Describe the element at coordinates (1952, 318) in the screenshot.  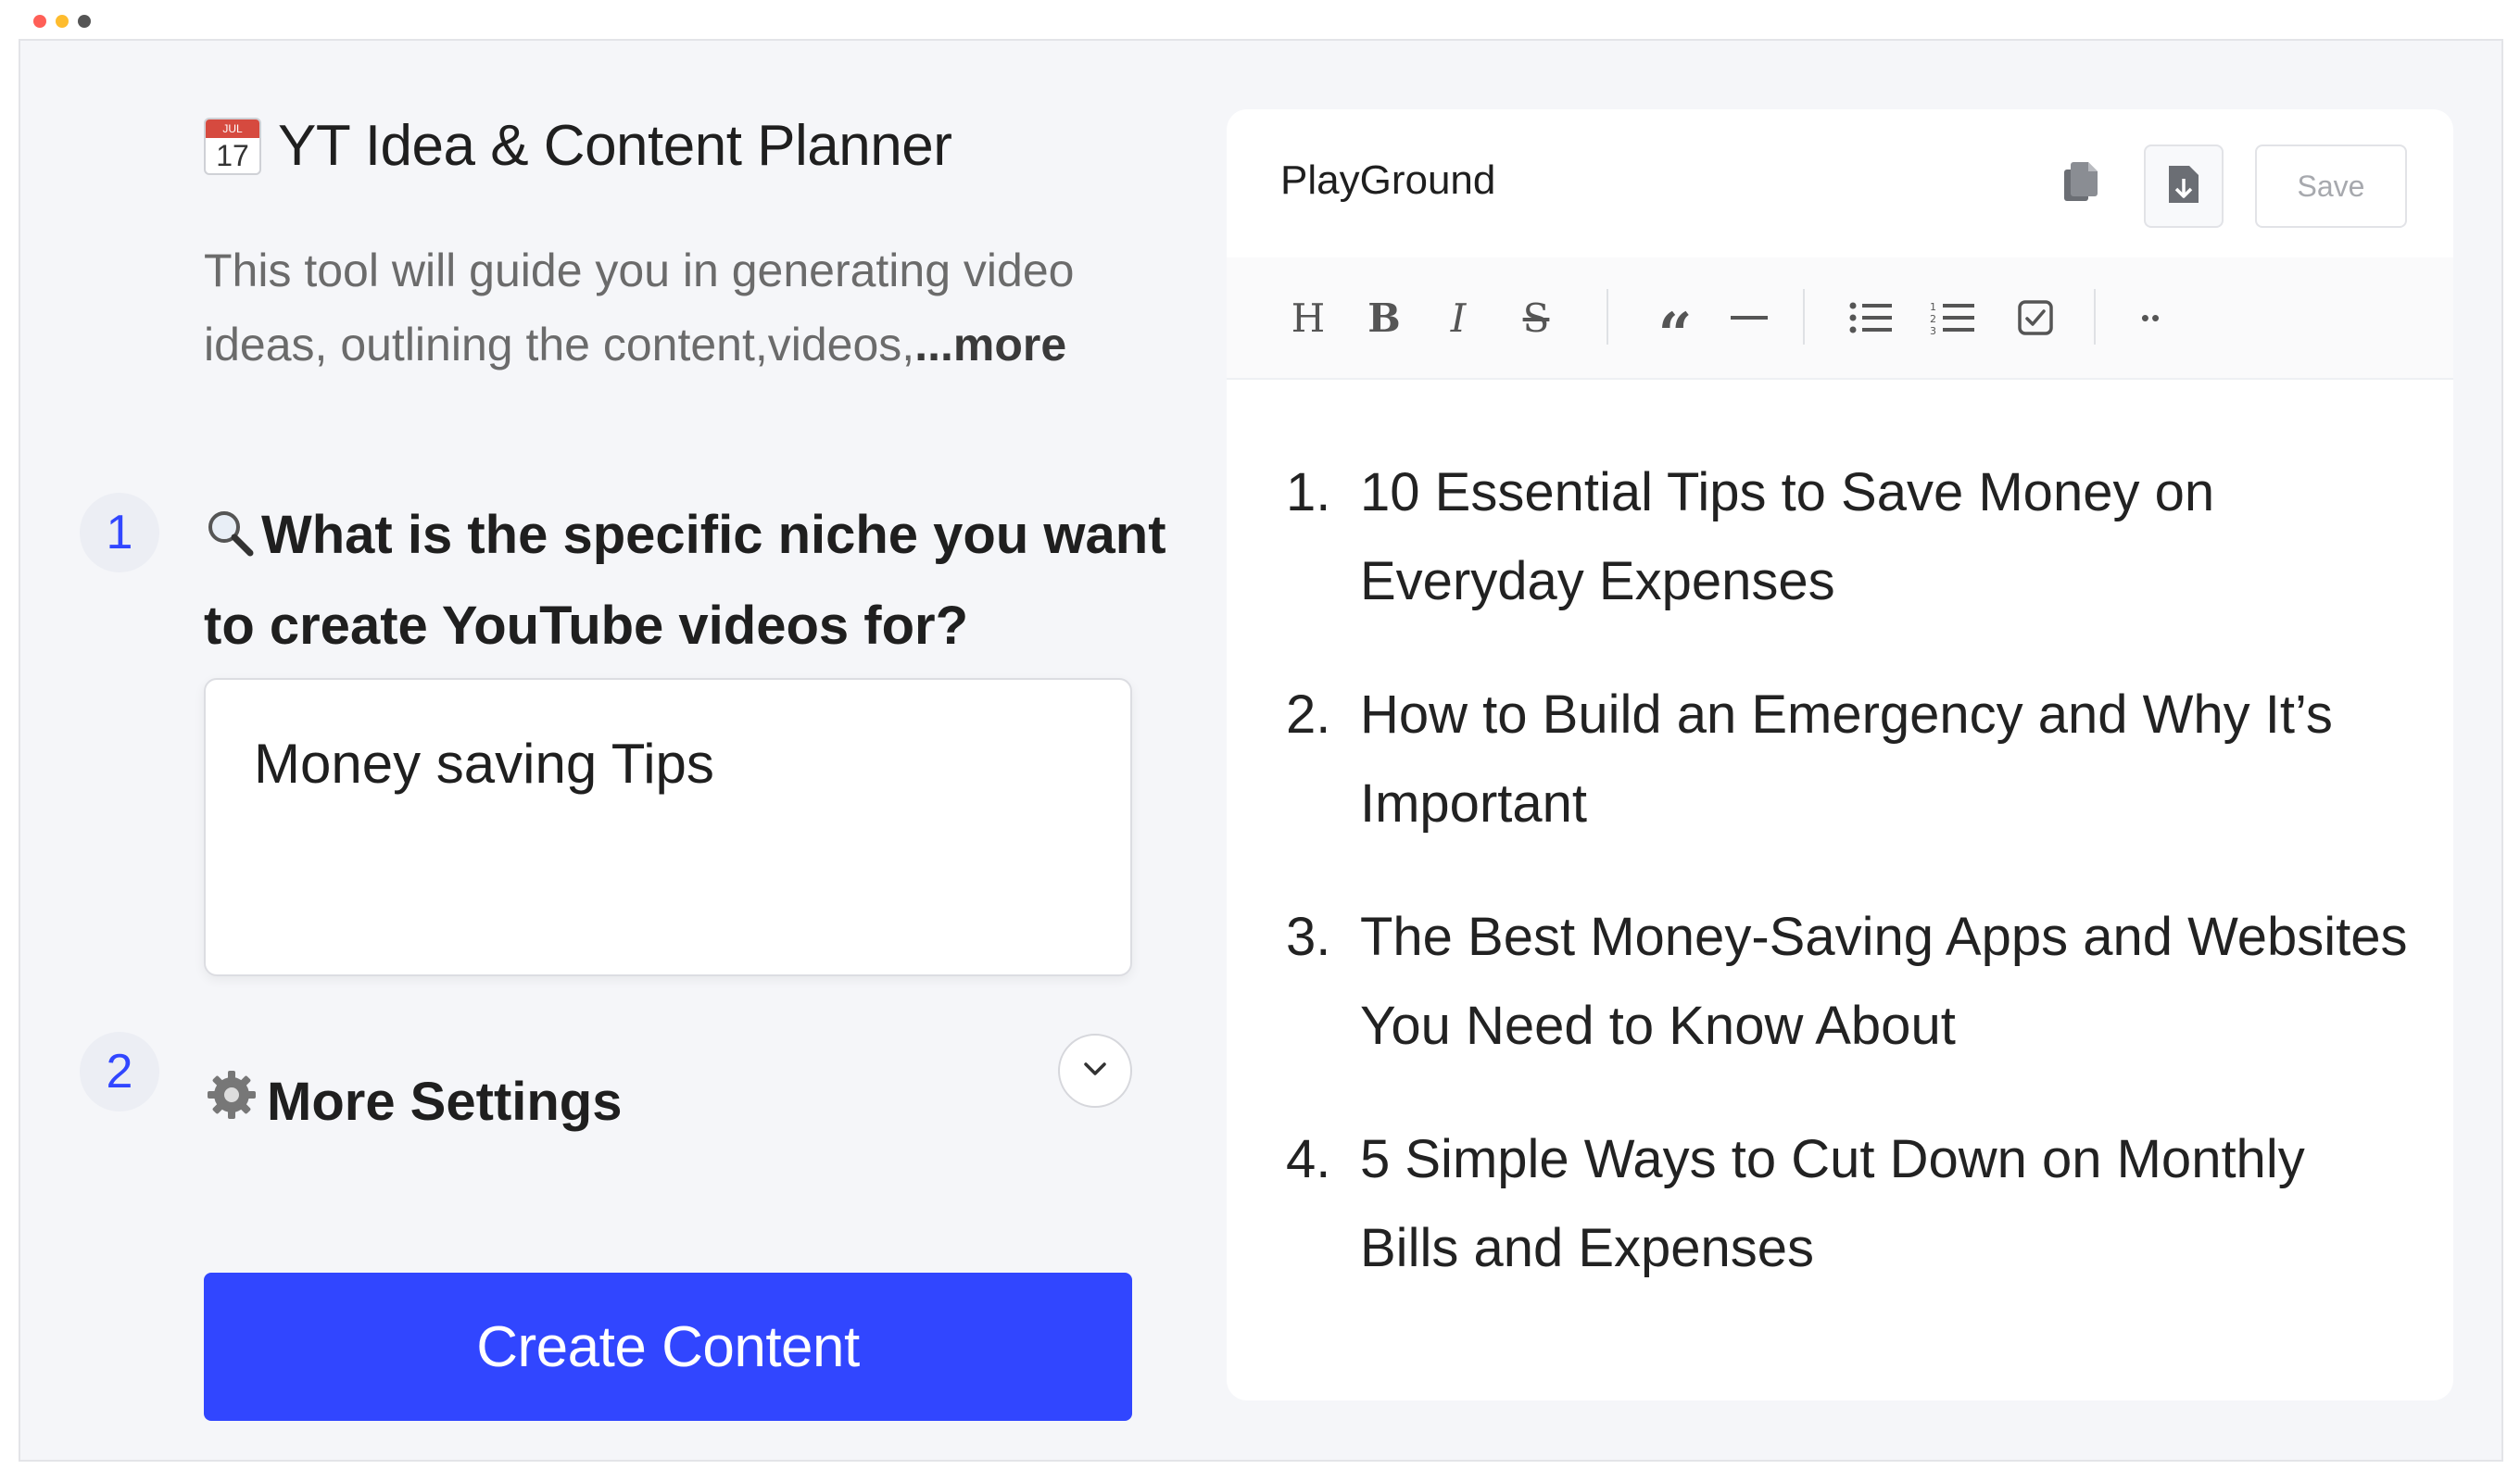
I see `ordered-list-icon: 1 2 3` at that location.